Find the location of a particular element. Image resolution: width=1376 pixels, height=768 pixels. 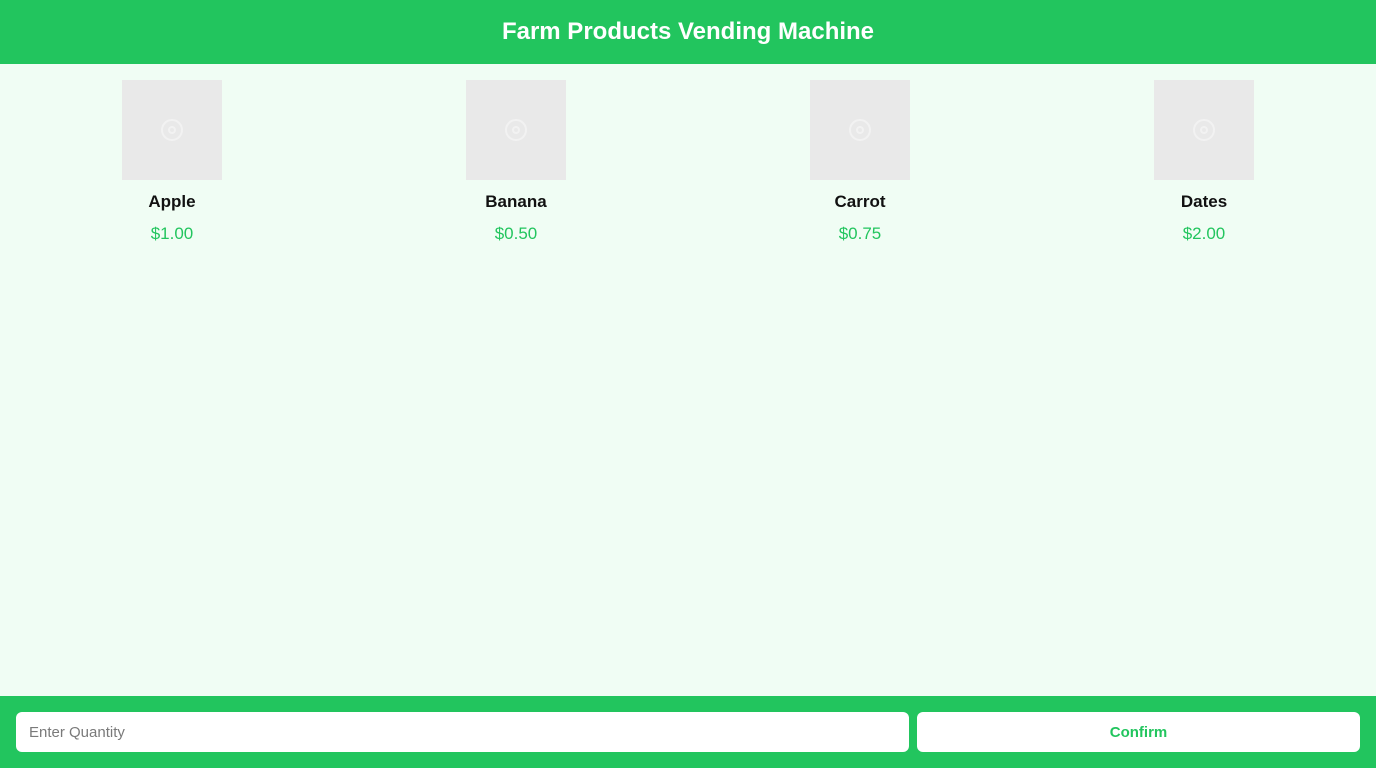

product-name: Apple is located at coordinates (172, 201).